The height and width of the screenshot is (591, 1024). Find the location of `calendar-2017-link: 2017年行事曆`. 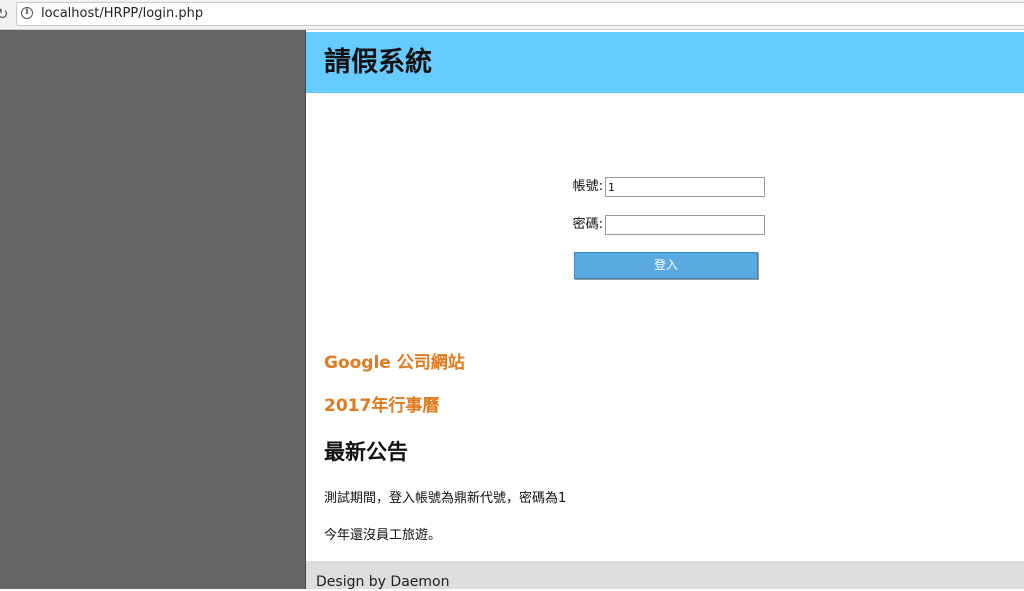

calendar-2017-link: 2017年行事曆 is located at coordinates (381, 406).